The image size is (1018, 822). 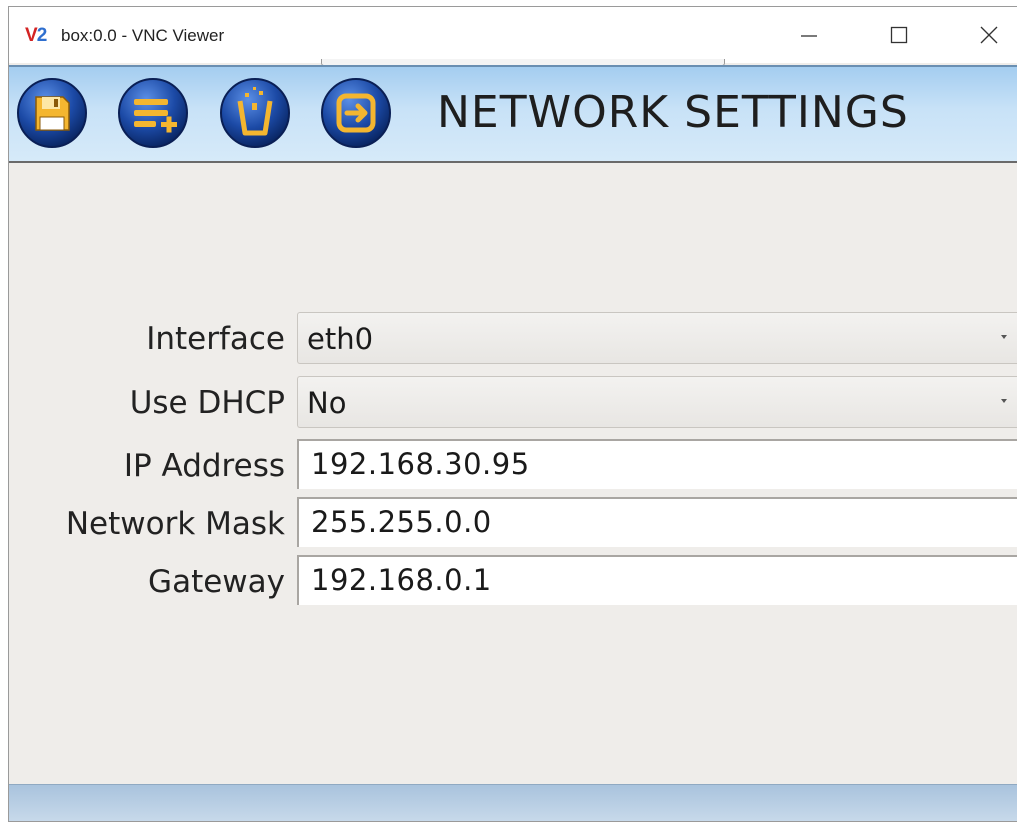 I want to click on page-title: NETWORK SETTINGS, so click(x=673, y=112).